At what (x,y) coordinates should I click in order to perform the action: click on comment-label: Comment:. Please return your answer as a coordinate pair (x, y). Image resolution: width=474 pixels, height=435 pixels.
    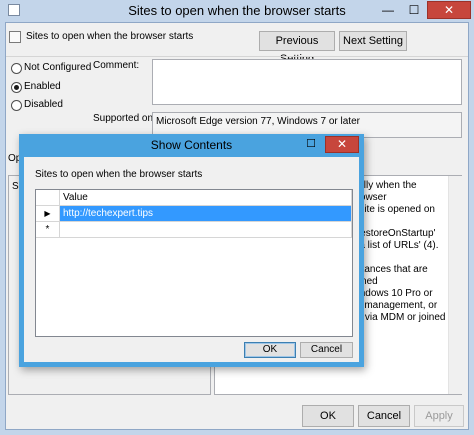
    Looking at the image, I should click on (116, 65).